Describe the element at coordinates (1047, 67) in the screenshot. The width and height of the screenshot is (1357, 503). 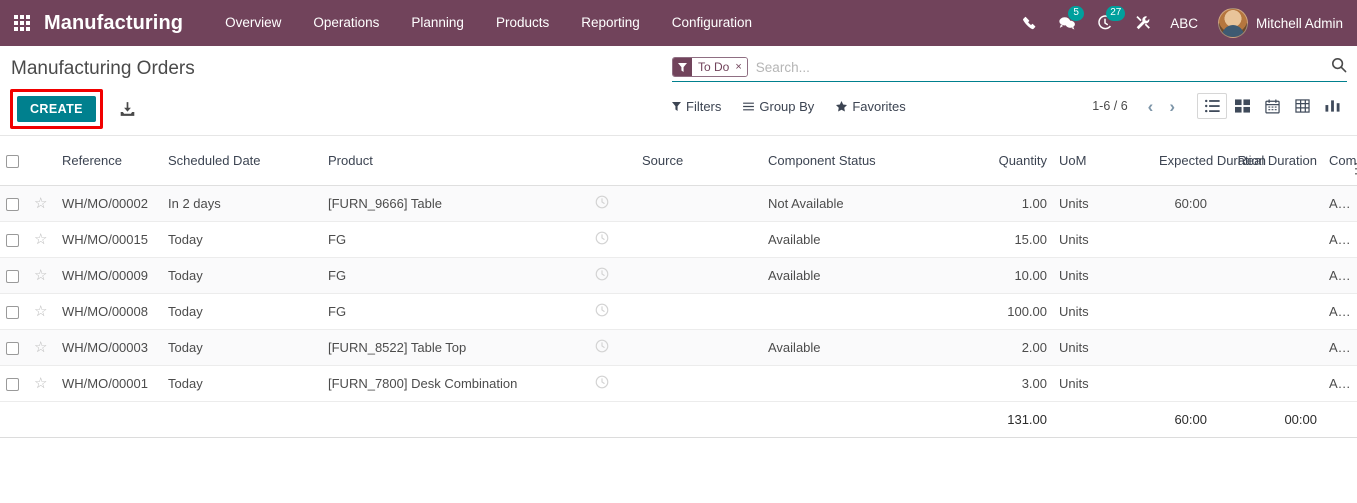
I see `search-input` at that location.